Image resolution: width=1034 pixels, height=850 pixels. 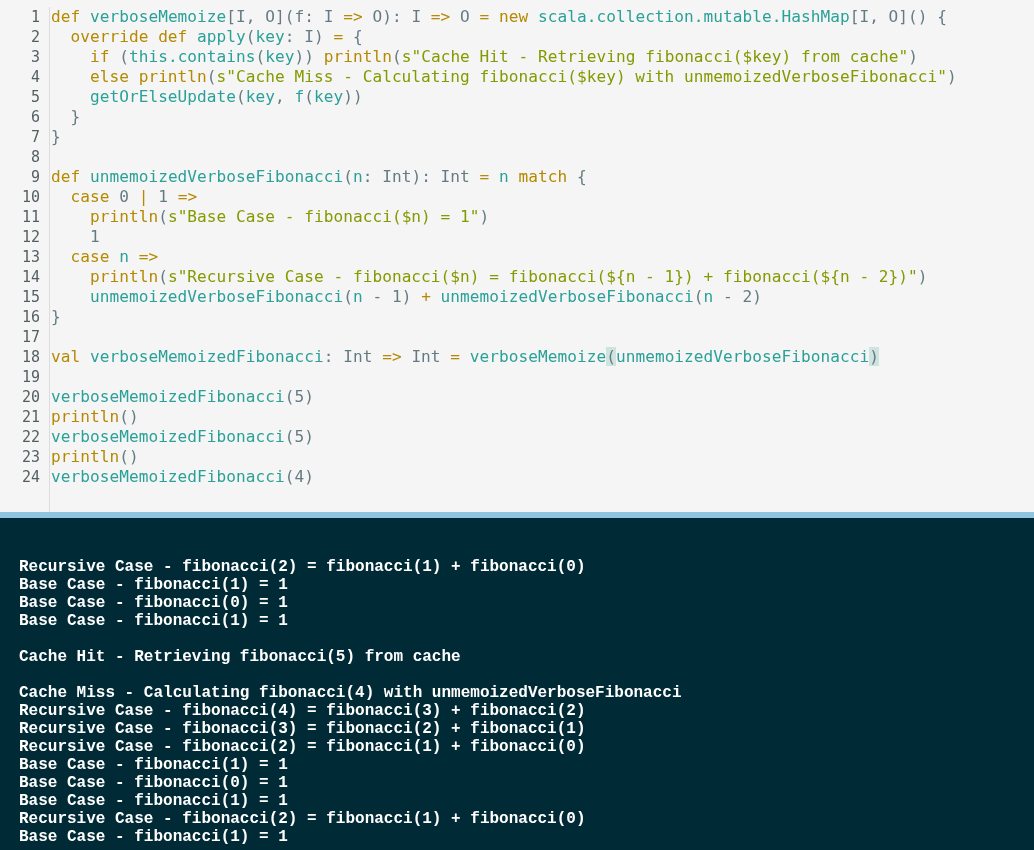 I want to click on code-line: unmemoizedVerboseFibonacci(n - 1) + unmemoizedVerboseFibonacci(n - 2), so click(x=425, y=297).